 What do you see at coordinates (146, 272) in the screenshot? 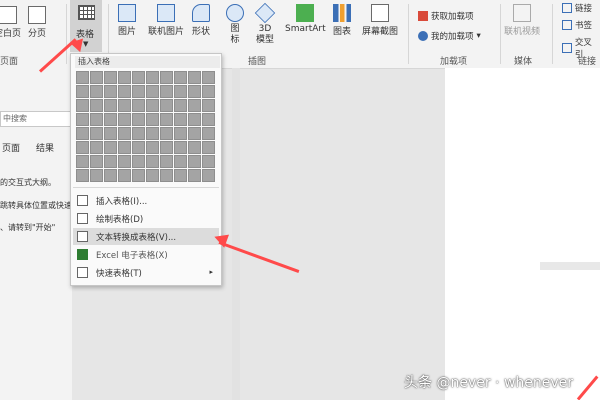
I see `menu-item-quick-tables: 快速表格(T) ▸` at bounding box center [146, 272].